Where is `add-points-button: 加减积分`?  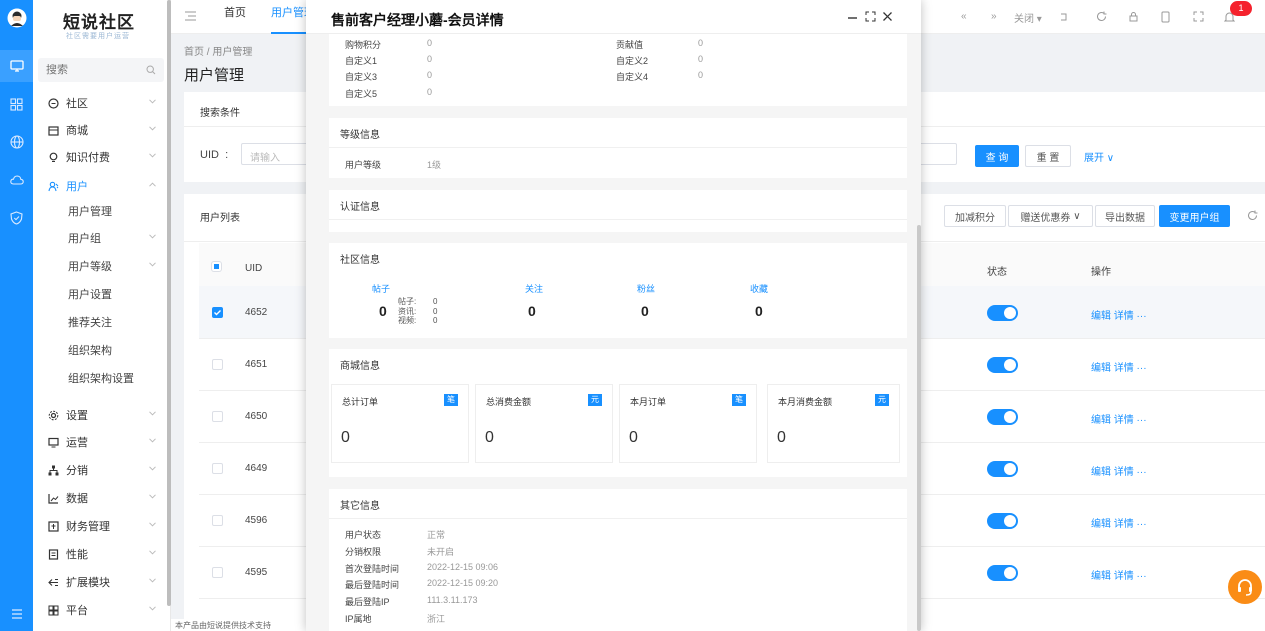 add-points-button: 加减积分 is located at coordinates (975, 216).